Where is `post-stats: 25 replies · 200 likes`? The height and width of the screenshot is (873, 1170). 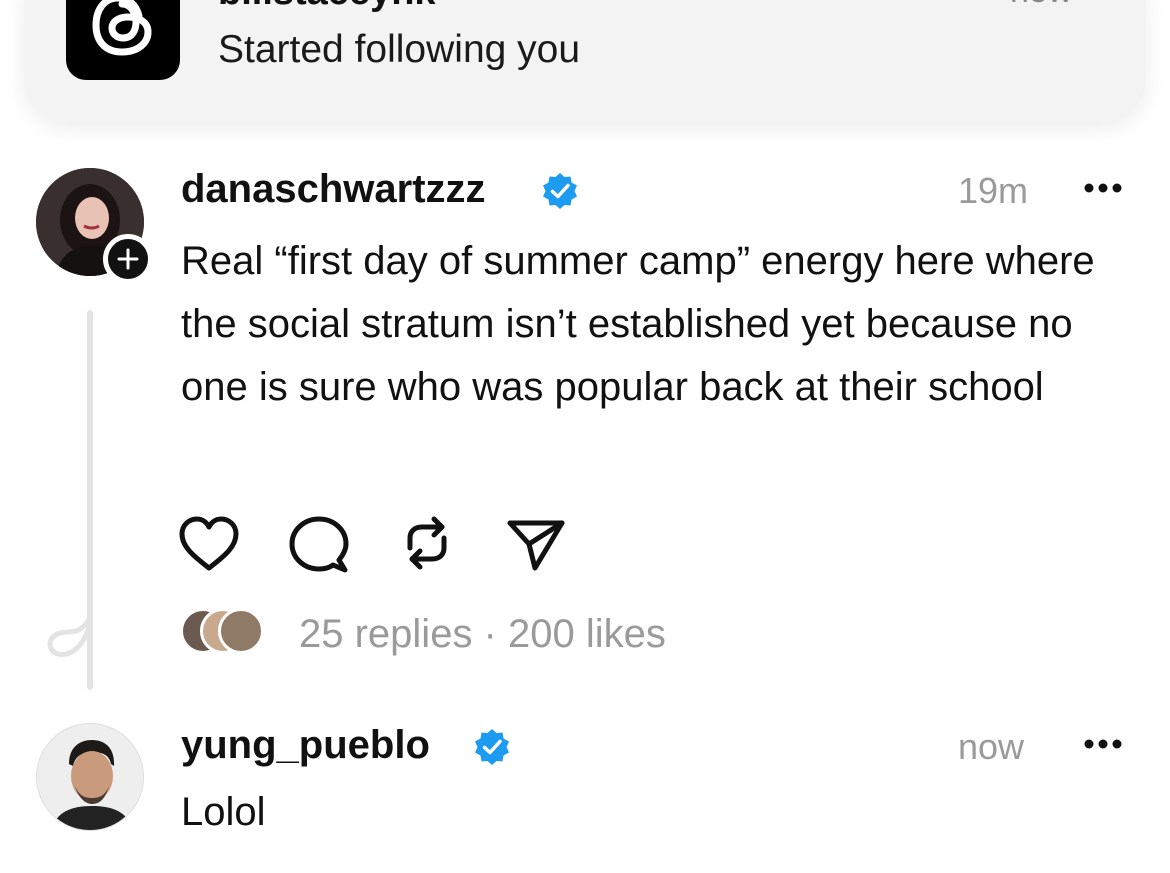
post-stats: 25 replies · 200 likes is located at coordinates (482, 634).